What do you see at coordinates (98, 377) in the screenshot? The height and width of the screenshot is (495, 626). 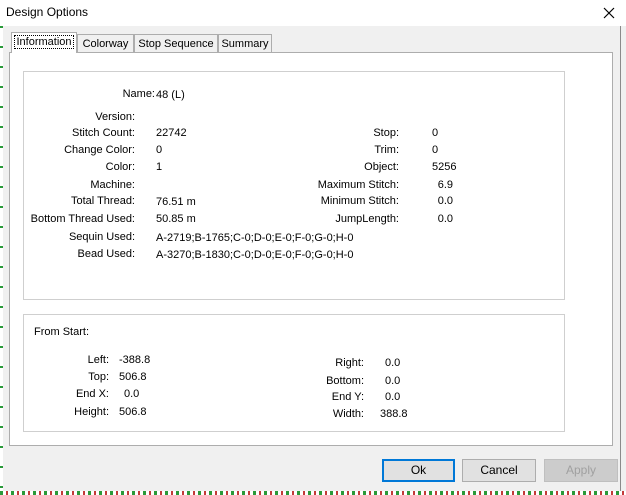 I see `top-label: Top:` at bounding box center [98, 377].